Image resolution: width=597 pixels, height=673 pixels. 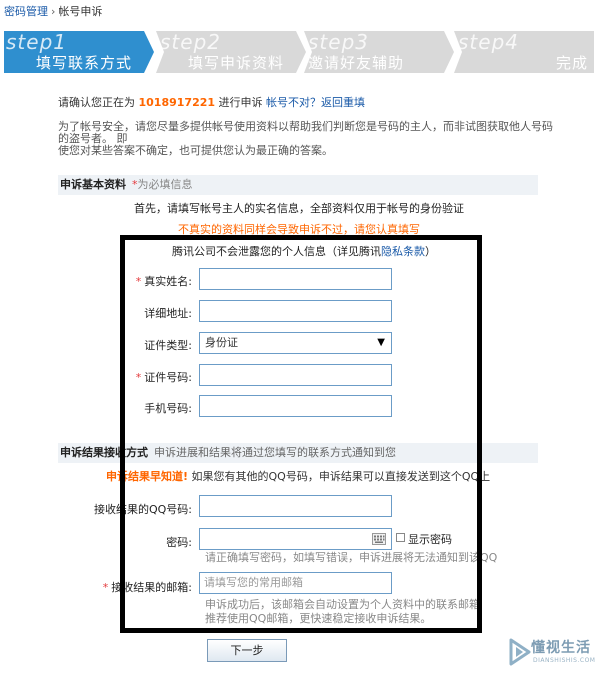 I want to click on step-4-number: step4, so click(x=488, y=42).